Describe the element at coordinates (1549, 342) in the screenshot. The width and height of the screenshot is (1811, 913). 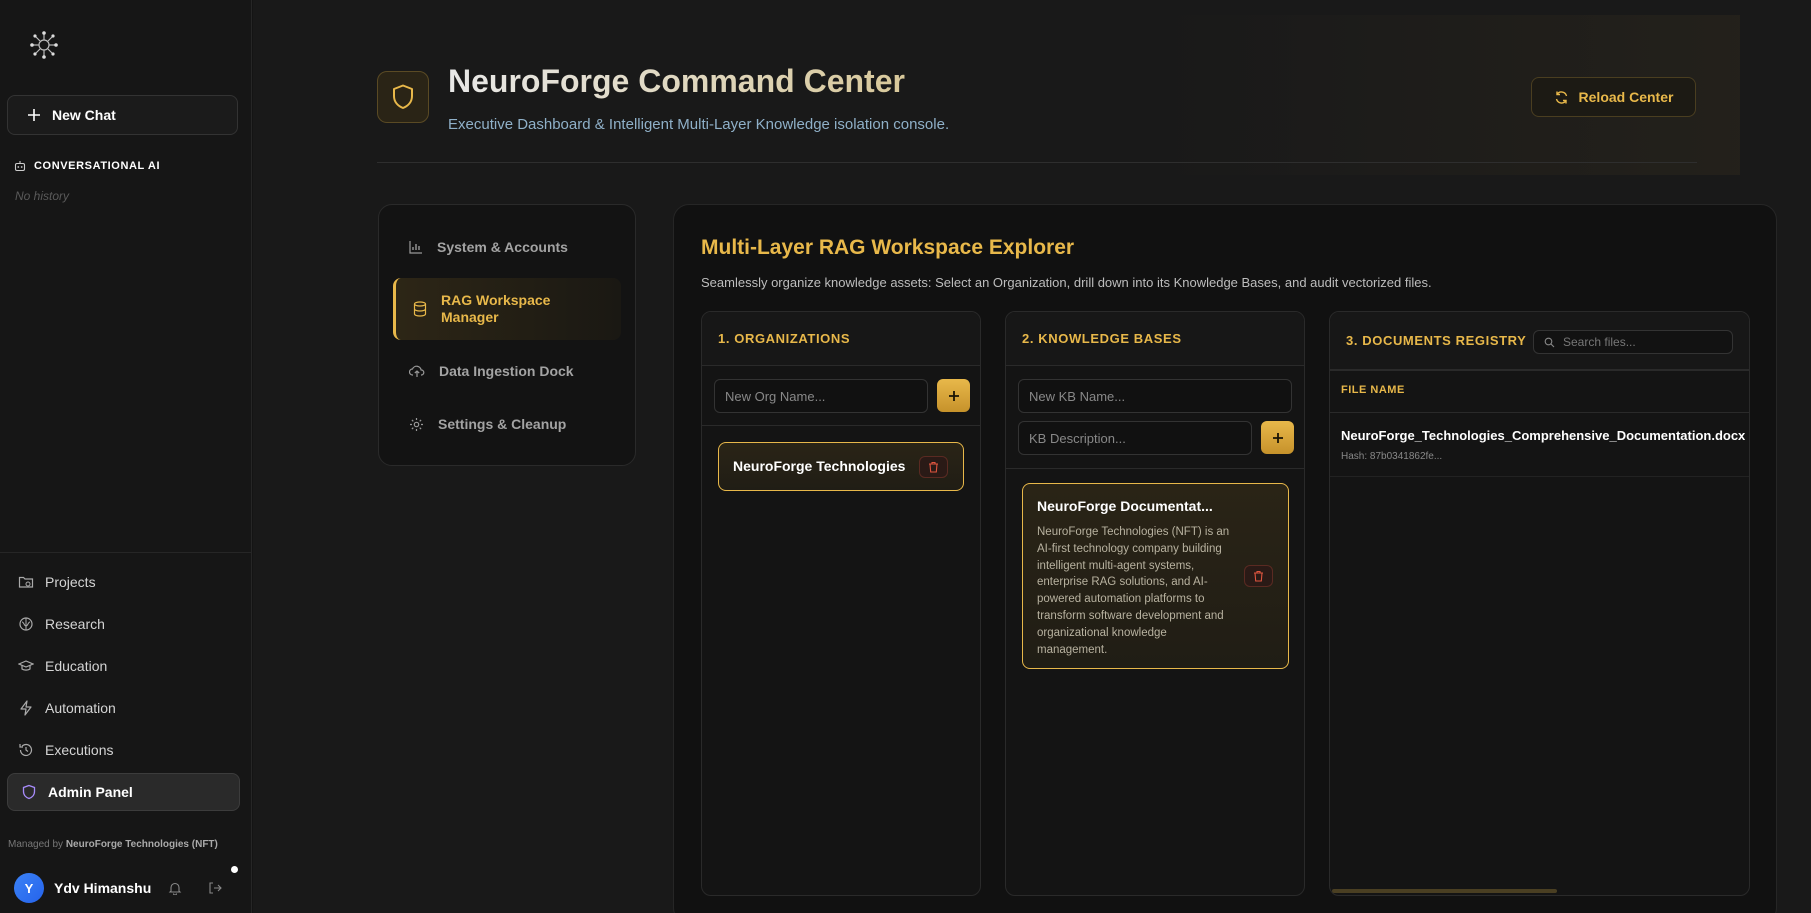
I see `search-icon` at that location.